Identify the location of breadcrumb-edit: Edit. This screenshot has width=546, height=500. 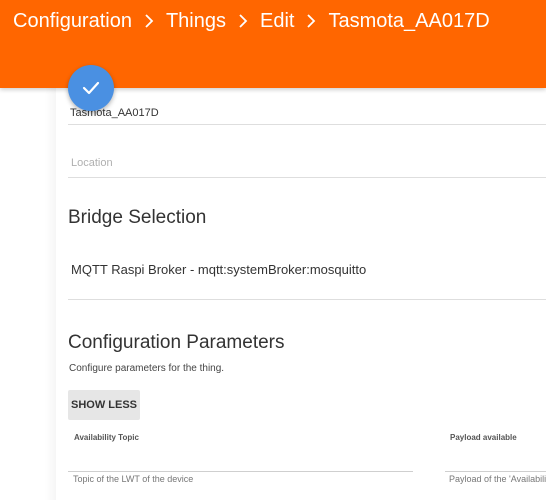
(277, 21).